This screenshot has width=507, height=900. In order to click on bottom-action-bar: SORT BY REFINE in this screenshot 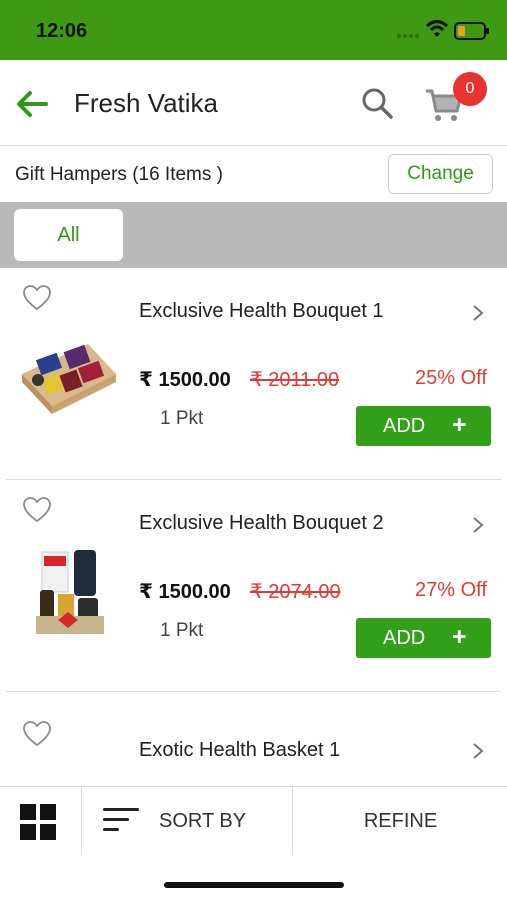, I will do `click(253, 820)`.